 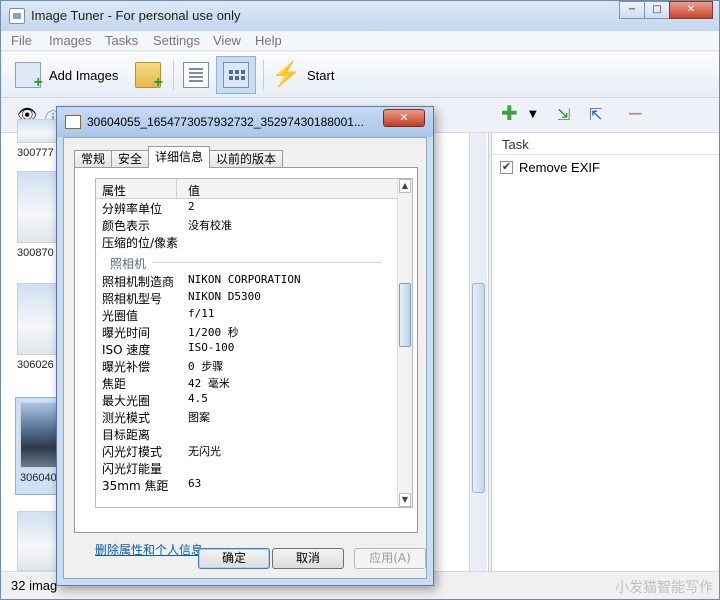 I want to click on property-name: 光圈值, so click(x=120, y=316).